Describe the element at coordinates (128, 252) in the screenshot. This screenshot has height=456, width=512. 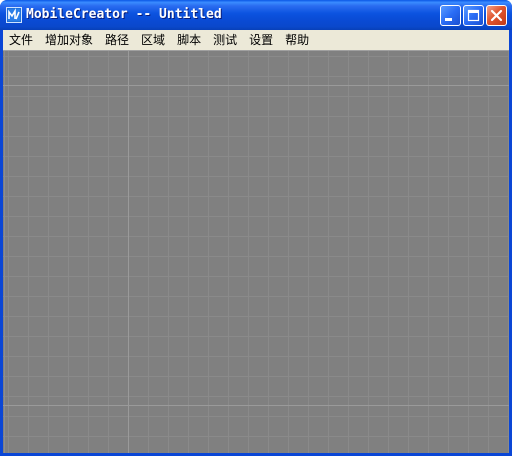
I see `screen-guide-left` at that location.